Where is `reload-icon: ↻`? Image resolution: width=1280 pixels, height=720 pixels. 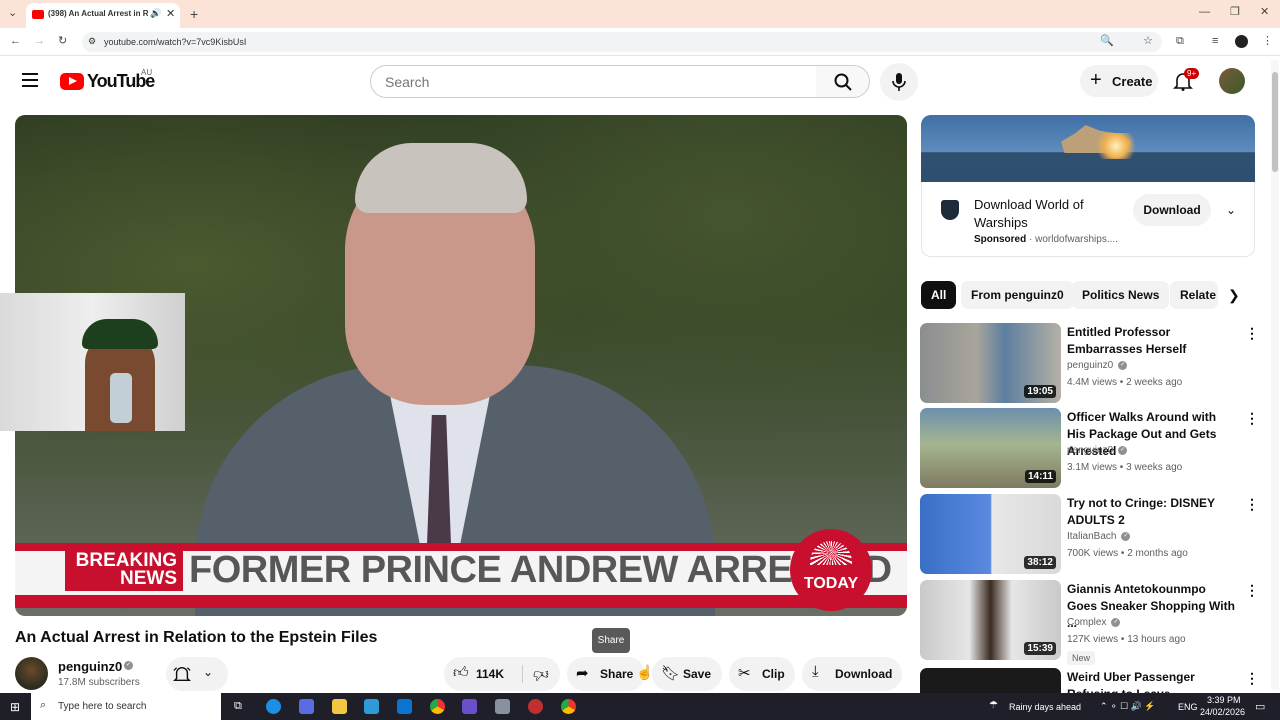 reload-icon: ↻ is located at coordinates (62, 41).